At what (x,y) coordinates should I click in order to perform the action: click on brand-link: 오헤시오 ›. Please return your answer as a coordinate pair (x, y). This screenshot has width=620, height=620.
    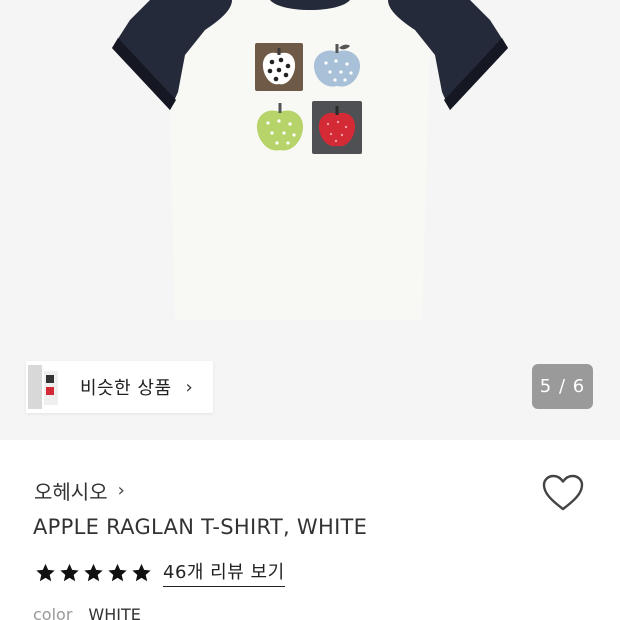
    Looking at the image, I should click on (79, 490).